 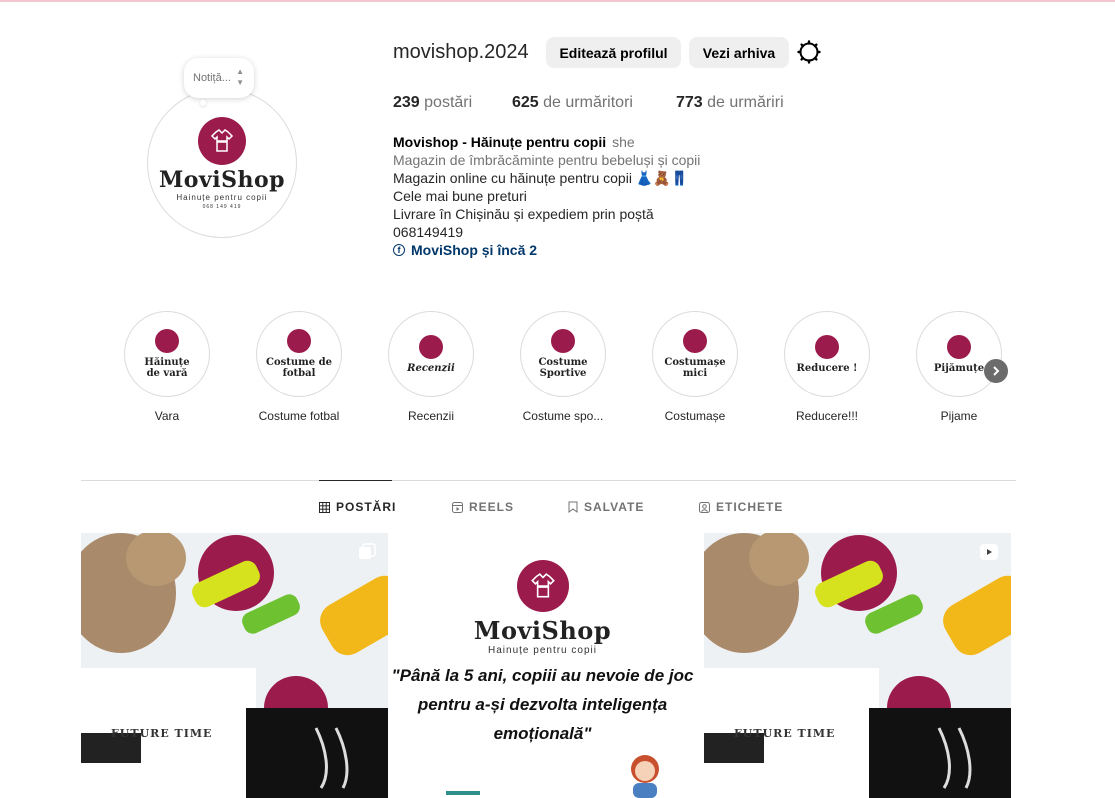 What do you see at coordinates (546, 250) in the screenshot?
I see `bio-links: f MoviShop și încă 2` at bounding box center [546, 250].